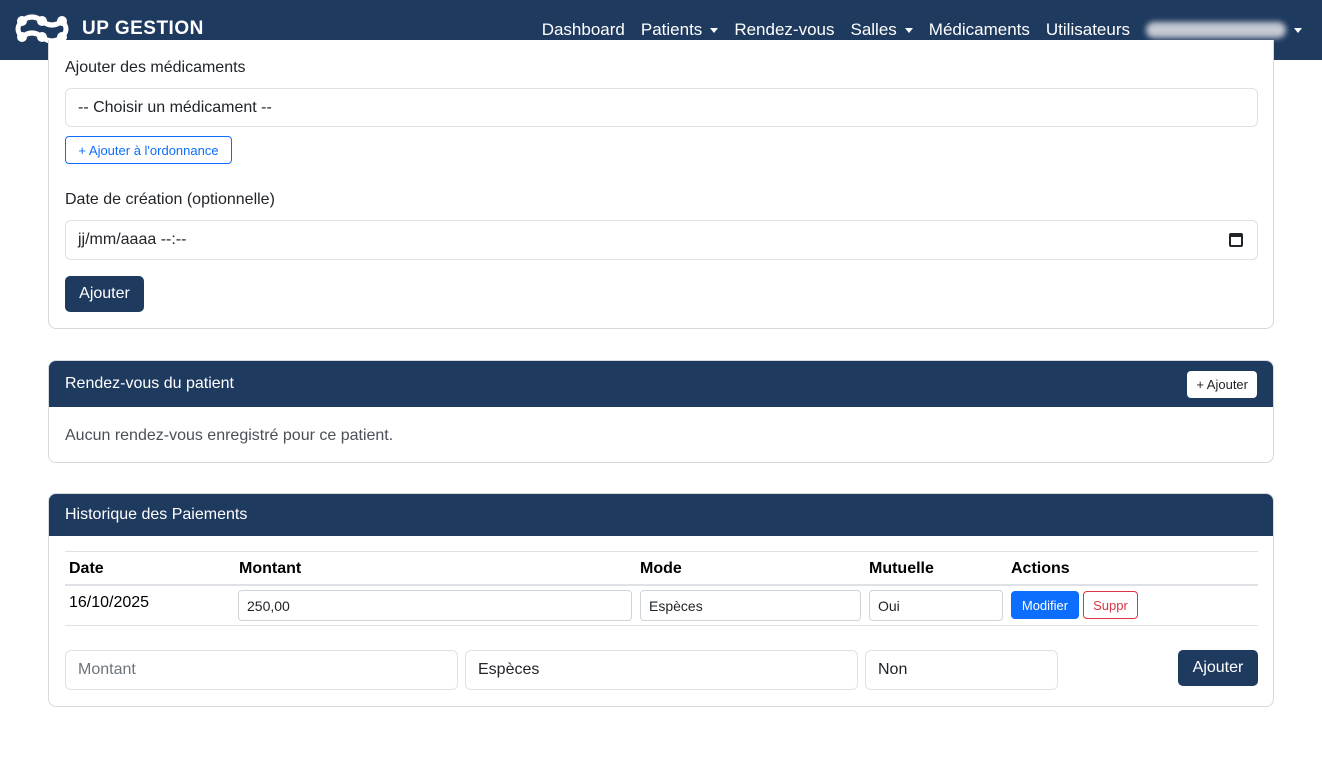 The height and width of the screenshot is (765, 1322). What do you see at coordinates (661, 384) in the screenshot?
I see `rendezvous-header: Rendez-vous du patient + Ajouter` at bounding box center [661, 384].